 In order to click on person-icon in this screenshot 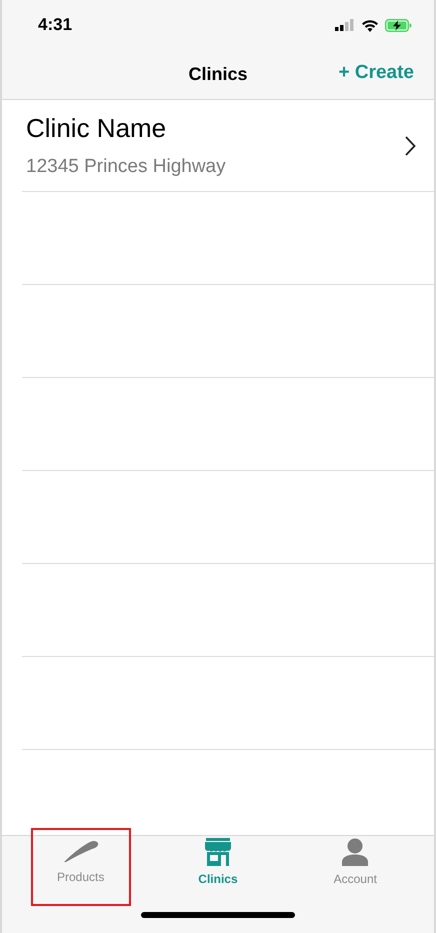, I will do `click(355, 852)`.